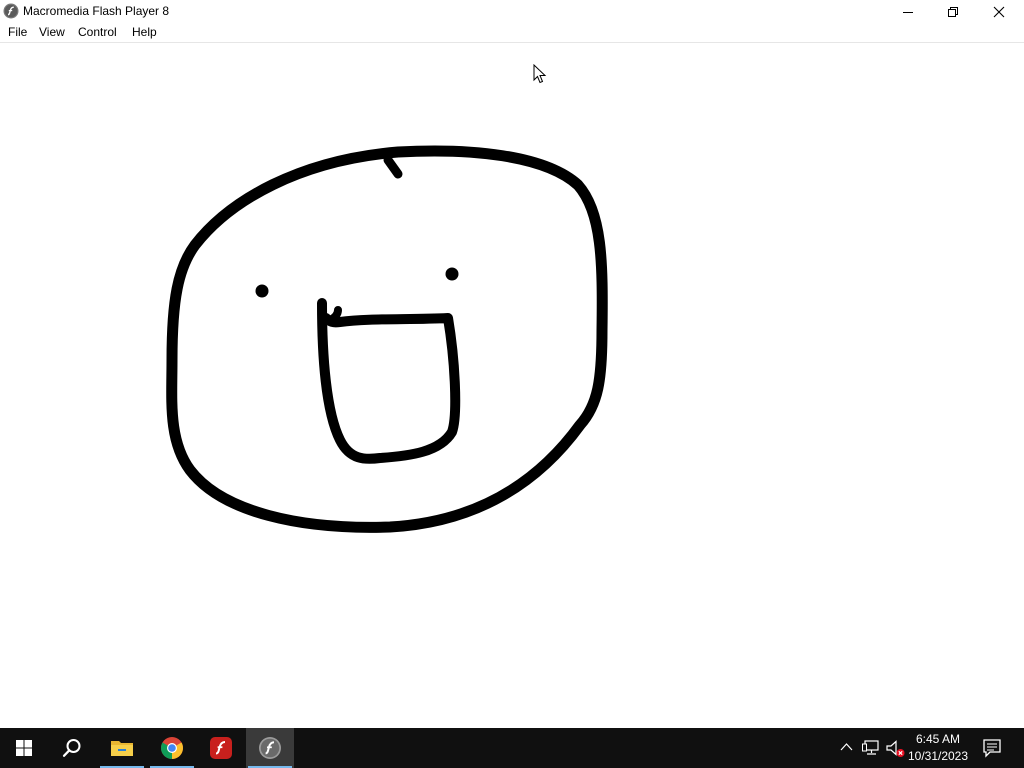 The height and width of the screenshot is (768, 1024). What do you see at coordinates (97, 32) in the screenshot?
I see `menu-control: Control` at bounding box center [97, 32].